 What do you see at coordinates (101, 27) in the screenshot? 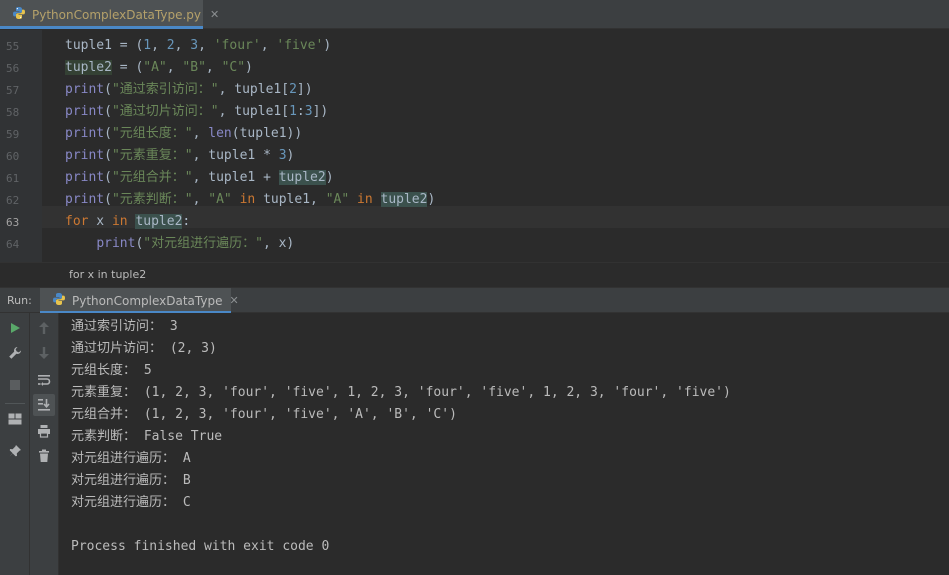
I see `active-tab-indicator` at bounding box center [101, 27].